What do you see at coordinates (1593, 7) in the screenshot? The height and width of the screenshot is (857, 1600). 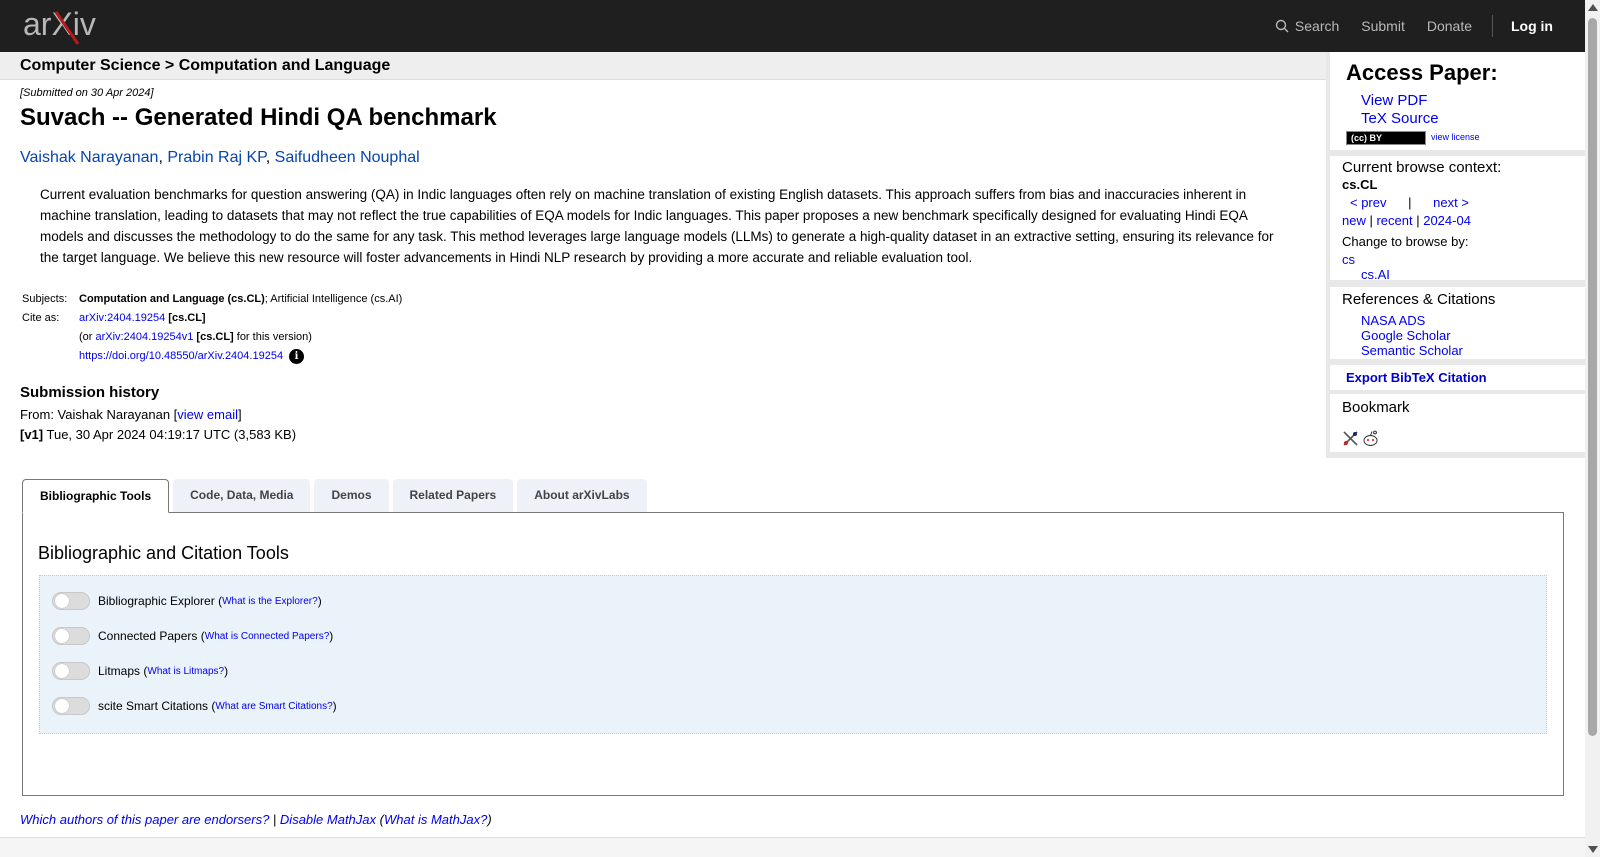 I see `scroll-up-arrow-icon` at bounding box center [1593, 7].